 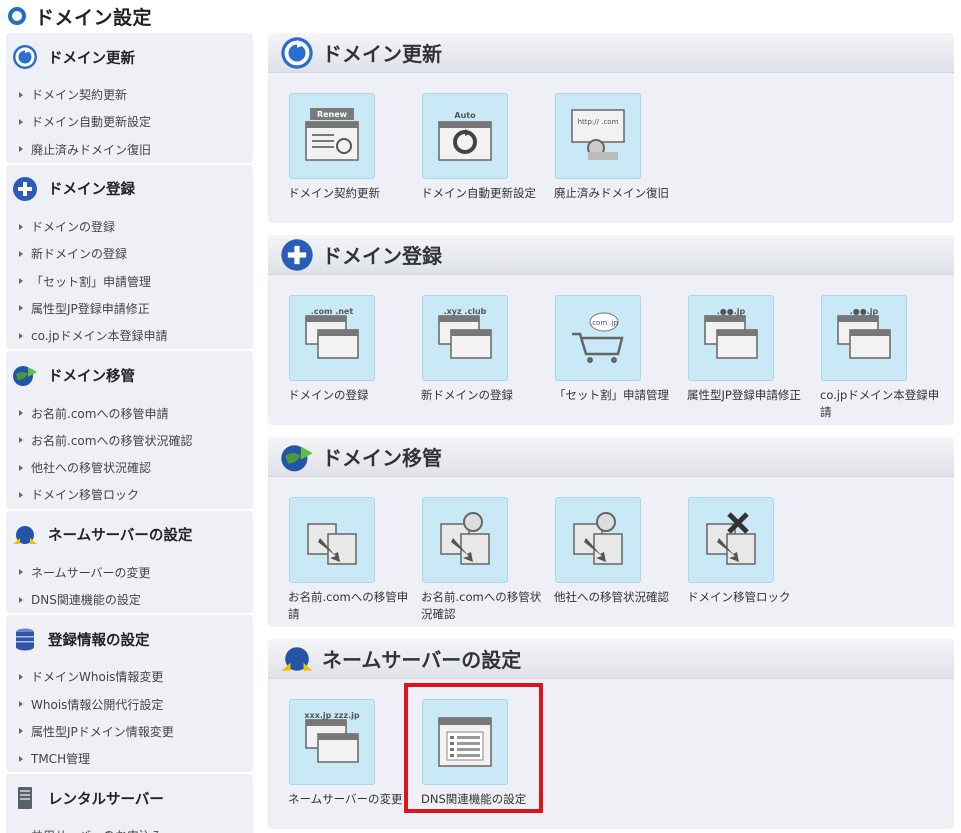 I want to click on renew-doc-icon: Renew, so click(x=332, y=136).